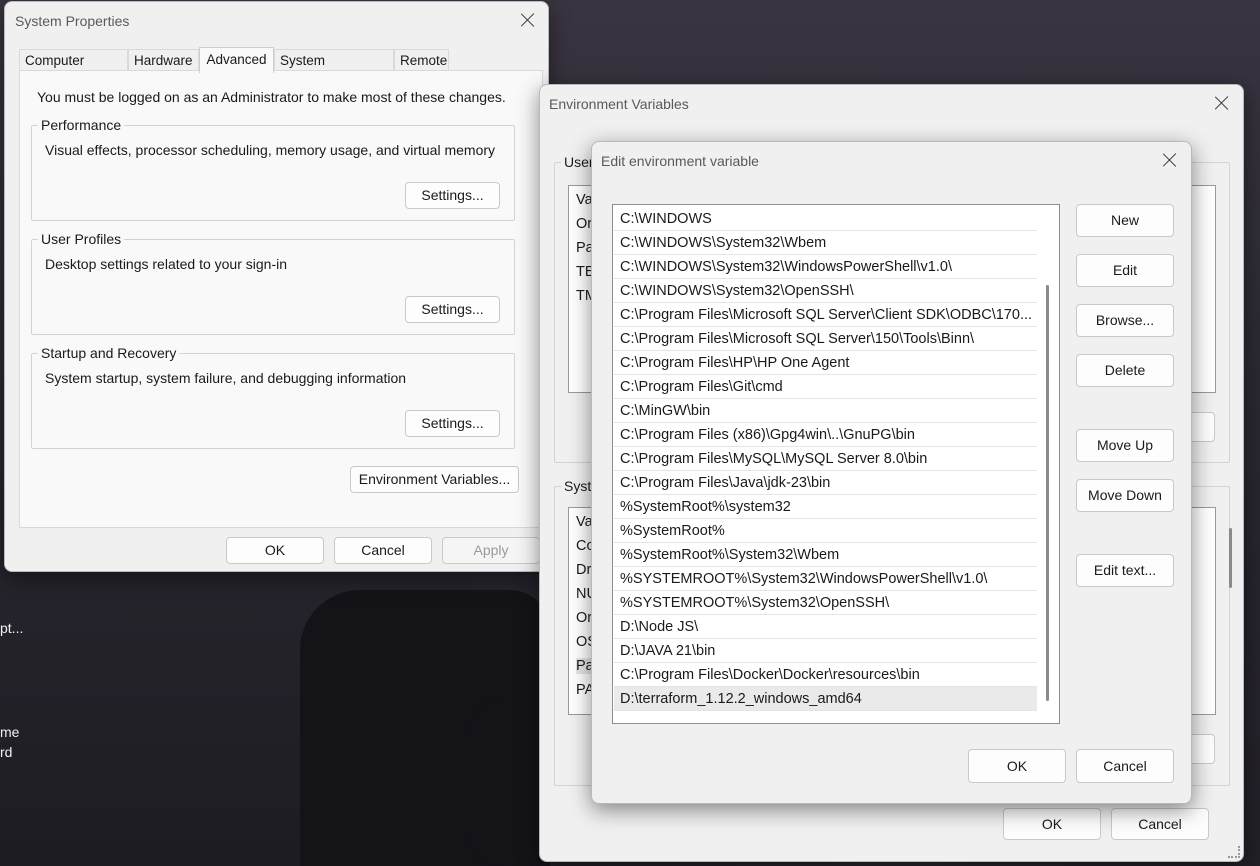  What do you see at coordinates (1125, 495) in the screenshot?
I see `move-down-button: Move Down` at bounding box center [1125, 495].